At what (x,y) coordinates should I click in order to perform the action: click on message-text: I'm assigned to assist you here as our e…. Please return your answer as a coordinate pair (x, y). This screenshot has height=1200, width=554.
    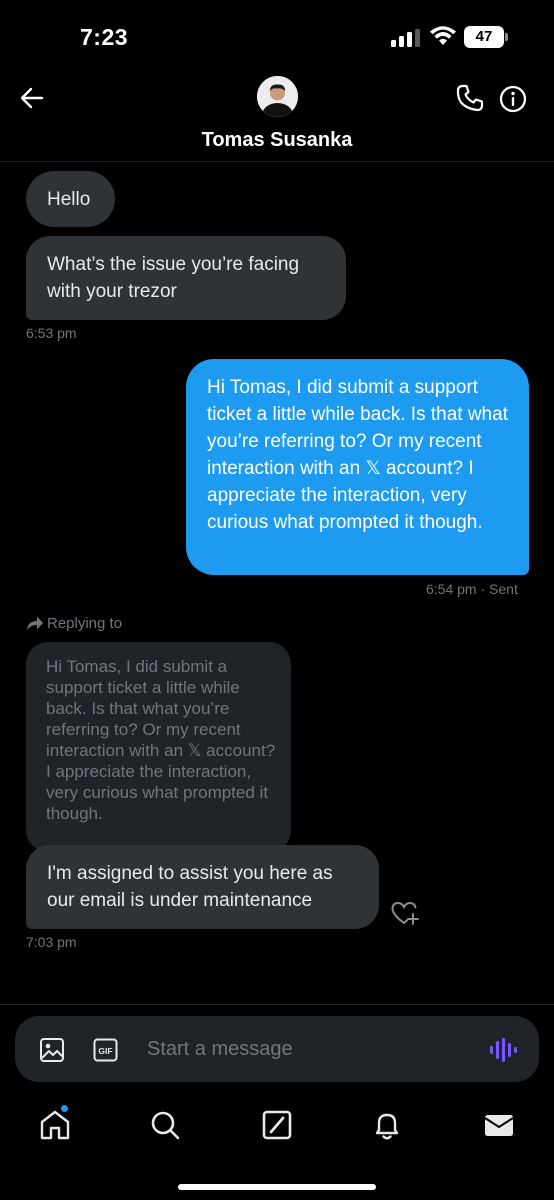
    Looking at the image, I should click on (190, 887).